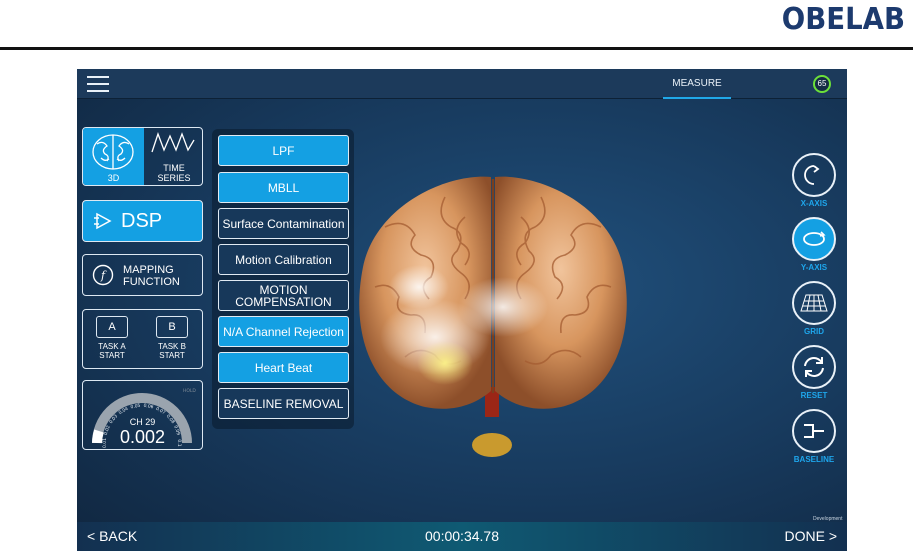 This screenshot has height=551, width=913. What do you see at coordinates (151, 276) in the screenshot?
I see `mapping-function-label: MAPPING FUNCTION` at bounding box center [151, 276].